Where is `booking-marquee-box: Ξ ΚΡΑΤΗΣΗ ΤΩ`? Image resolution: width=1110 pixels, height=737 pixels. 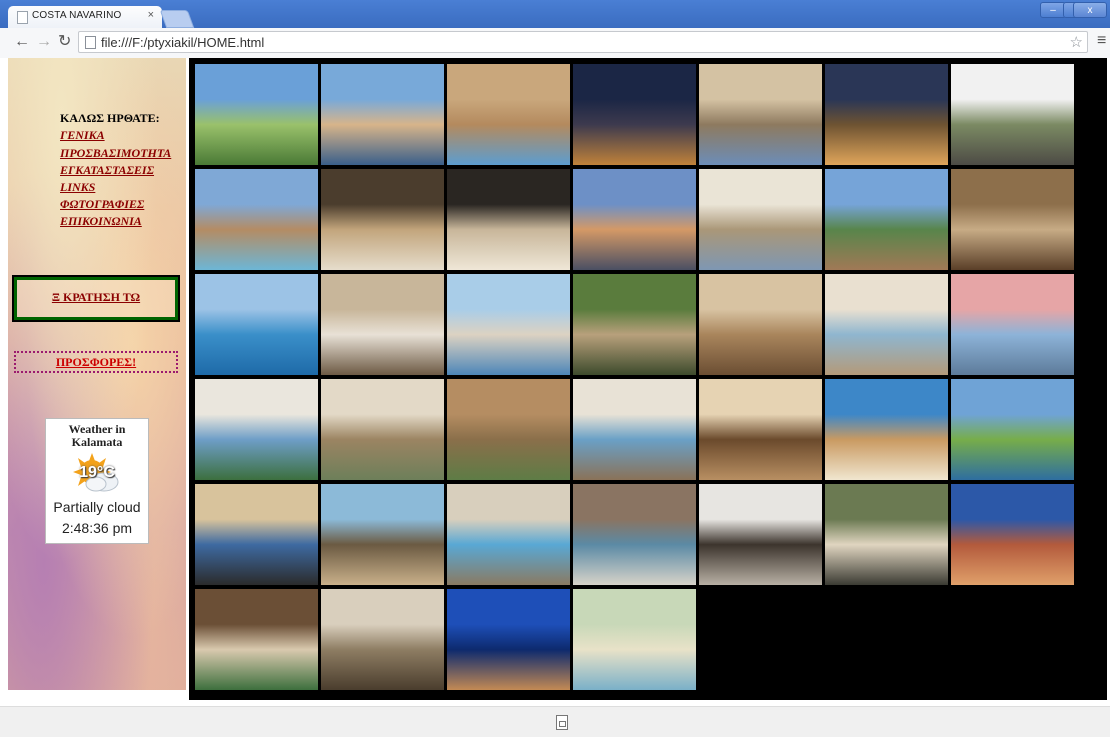 booking-marquee-box: Ξ ΚΡΑΤΗΣΗ ΤΩ is located at coordinates (96, 298).